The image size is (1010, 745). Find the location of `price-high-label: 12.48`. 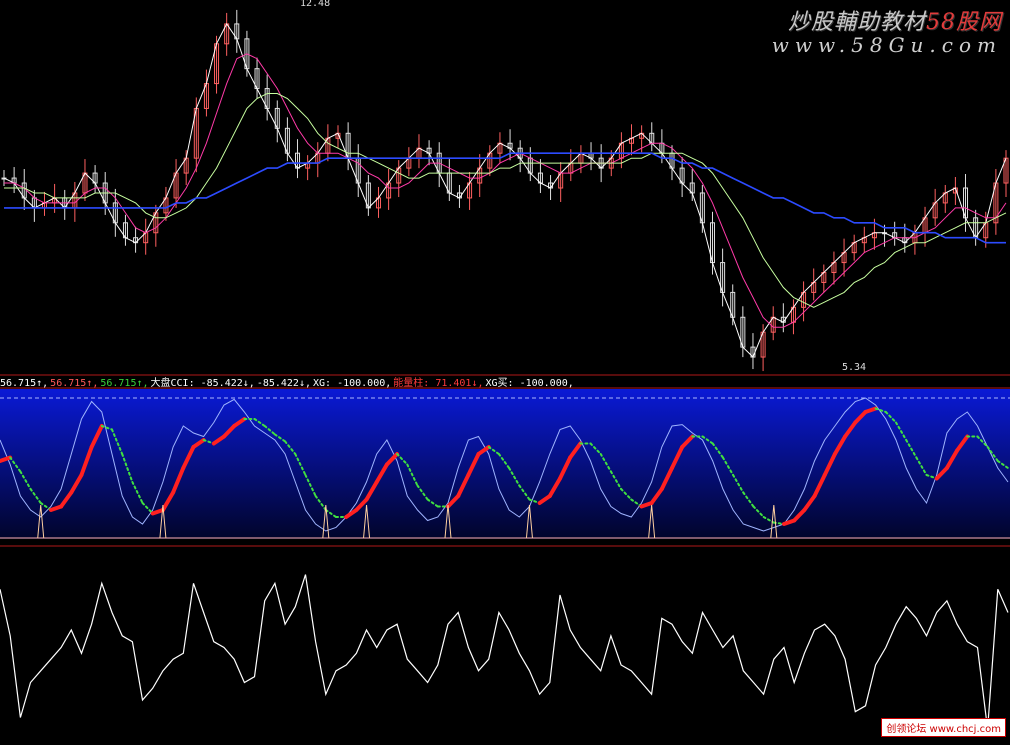

price-high-label: 12.48 is located at coordinates (315, 4).